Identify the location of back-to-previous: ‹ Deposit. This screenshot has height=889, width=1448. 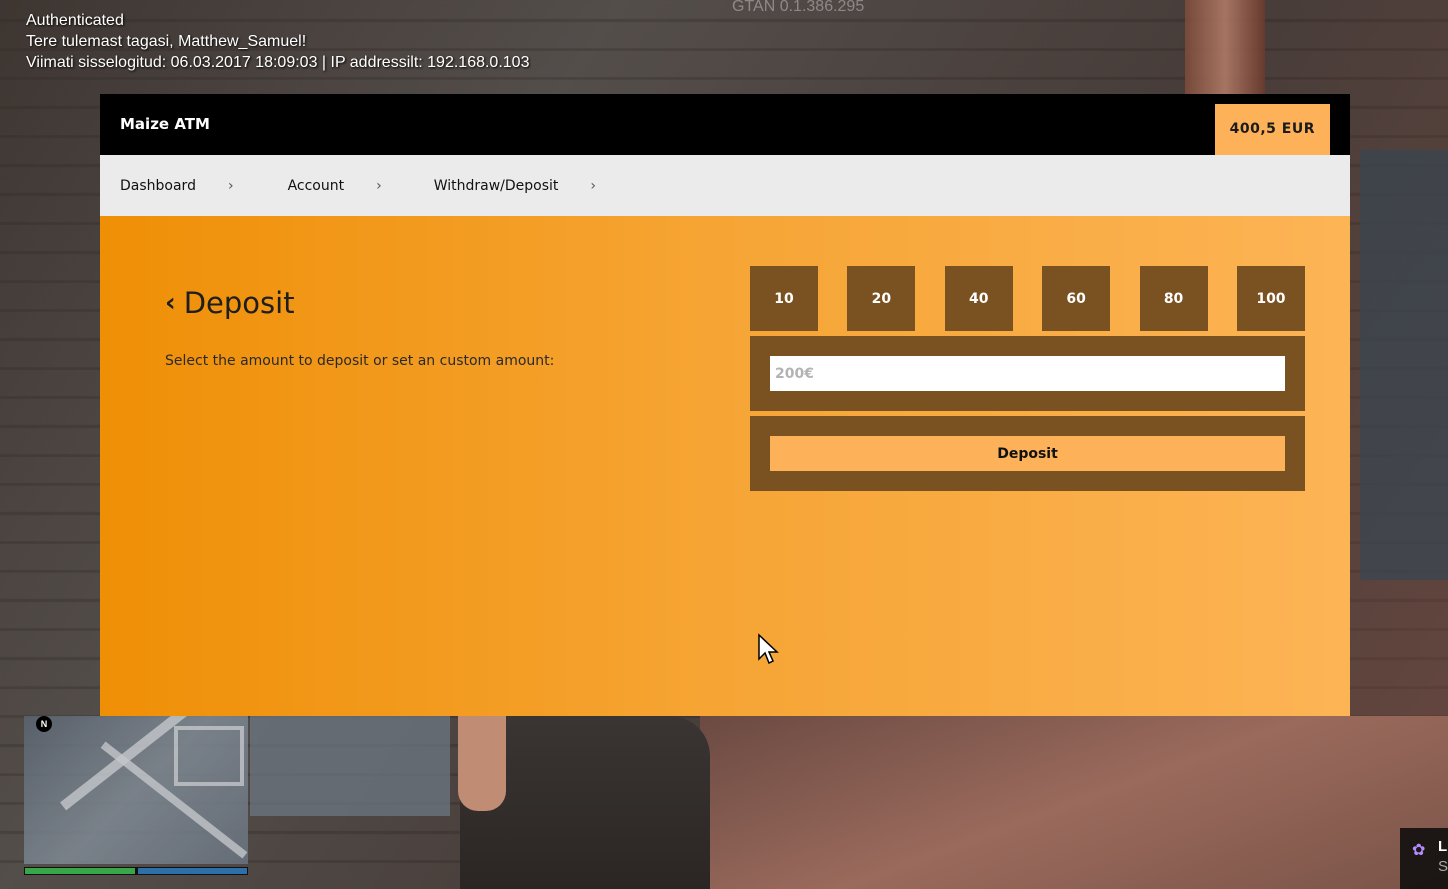
(230, 303).